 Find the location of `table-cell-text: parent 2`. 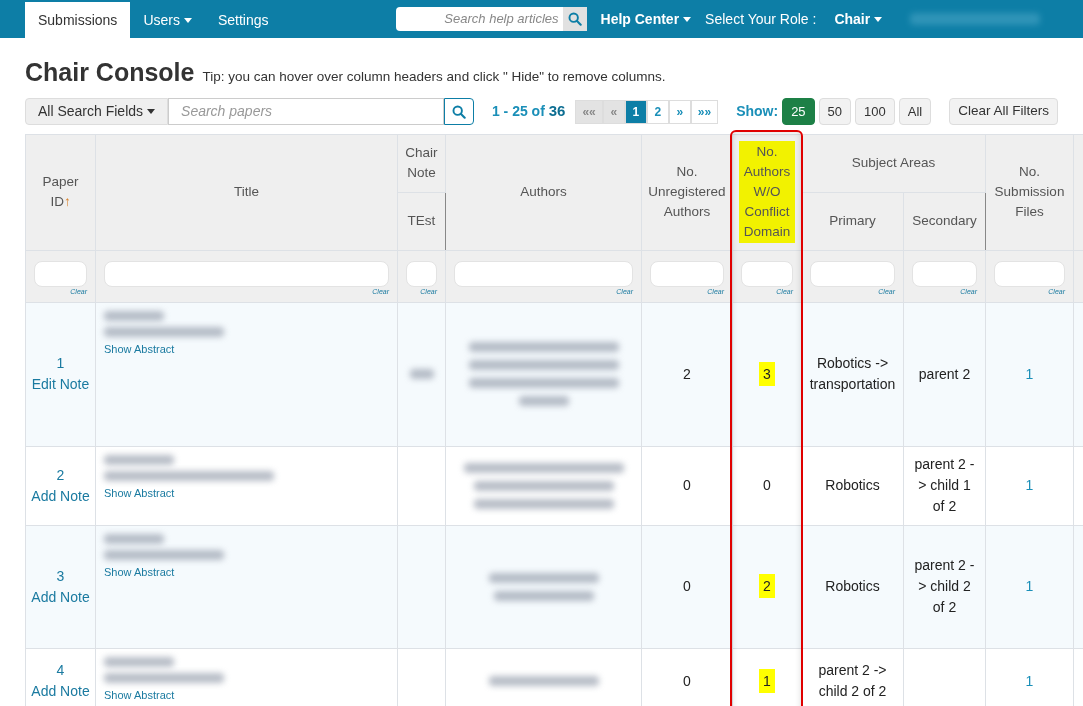

table-cell-text: parent 2 is located at coordinates (944, 373).